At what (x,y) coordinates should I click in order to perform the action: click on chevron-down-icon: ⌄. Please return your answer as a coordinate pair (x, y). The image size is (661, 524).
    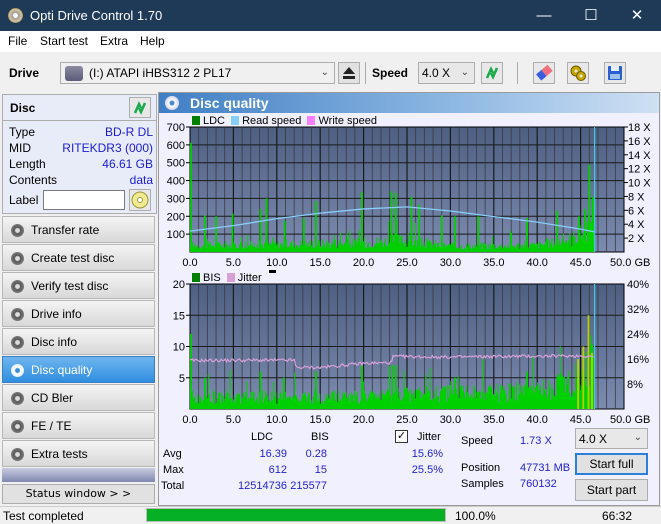
    Looking at the image, I should click on (637, 437).